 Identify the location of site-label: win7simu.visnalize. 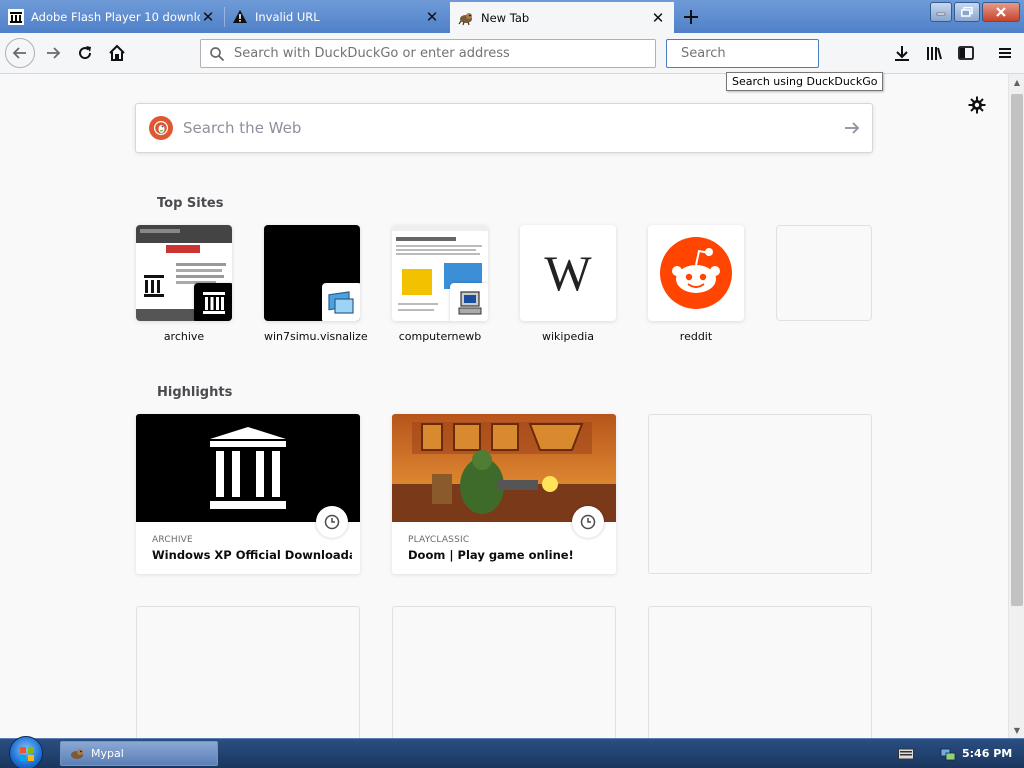
(316, 336).